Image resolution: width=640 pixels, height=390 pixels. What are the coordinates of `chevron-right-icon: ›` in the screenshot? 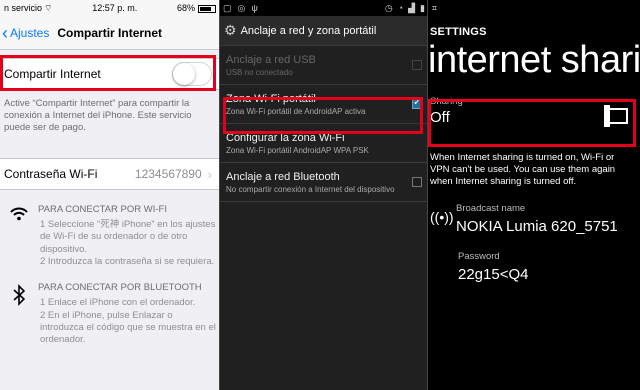 It's located at (209, 174).